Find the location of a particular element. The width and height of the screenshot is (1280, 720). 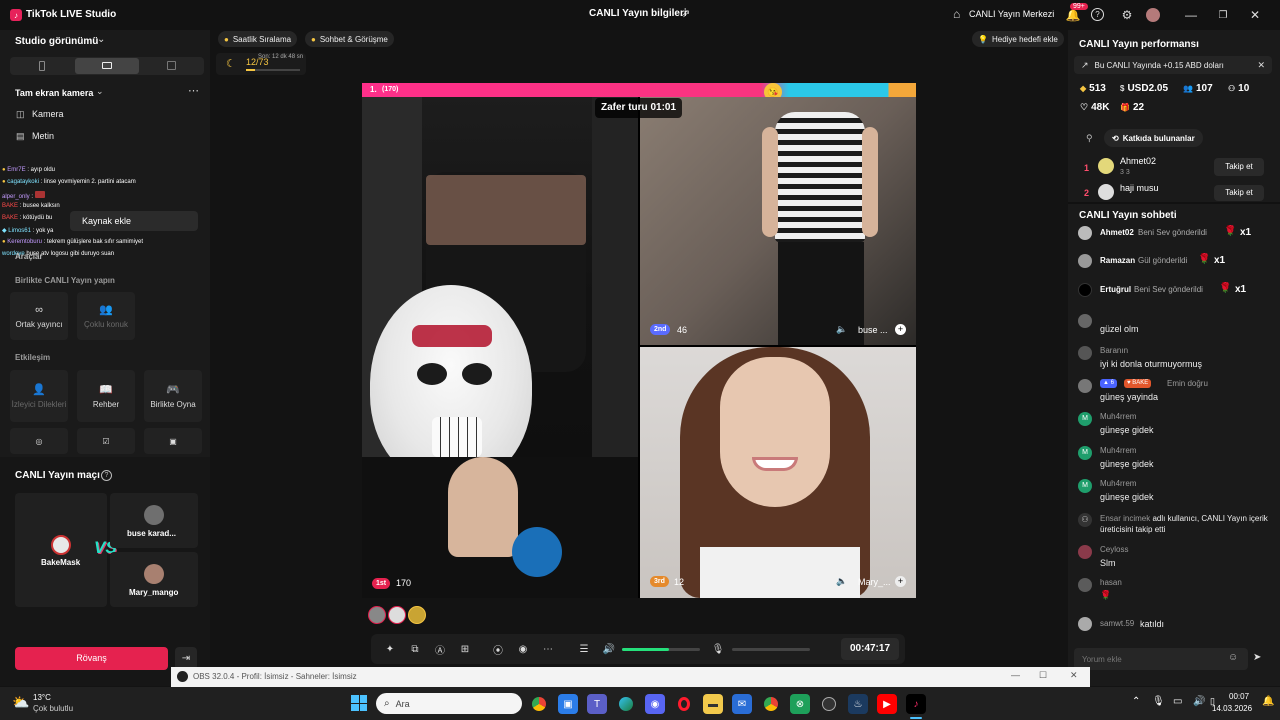

magic-effects-icon: ✦ is located at coordinates (390, 649).